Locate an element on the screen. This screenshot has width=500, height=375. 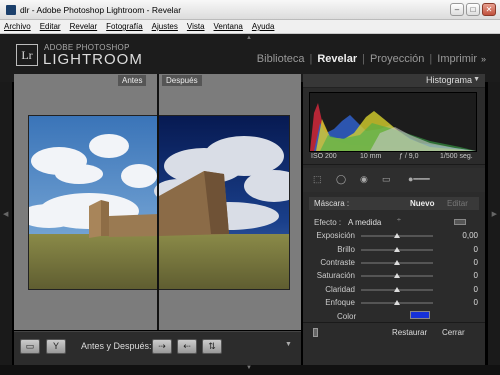
right-panel-toggle-icon: ▶ is located at coordinates (494, 214).